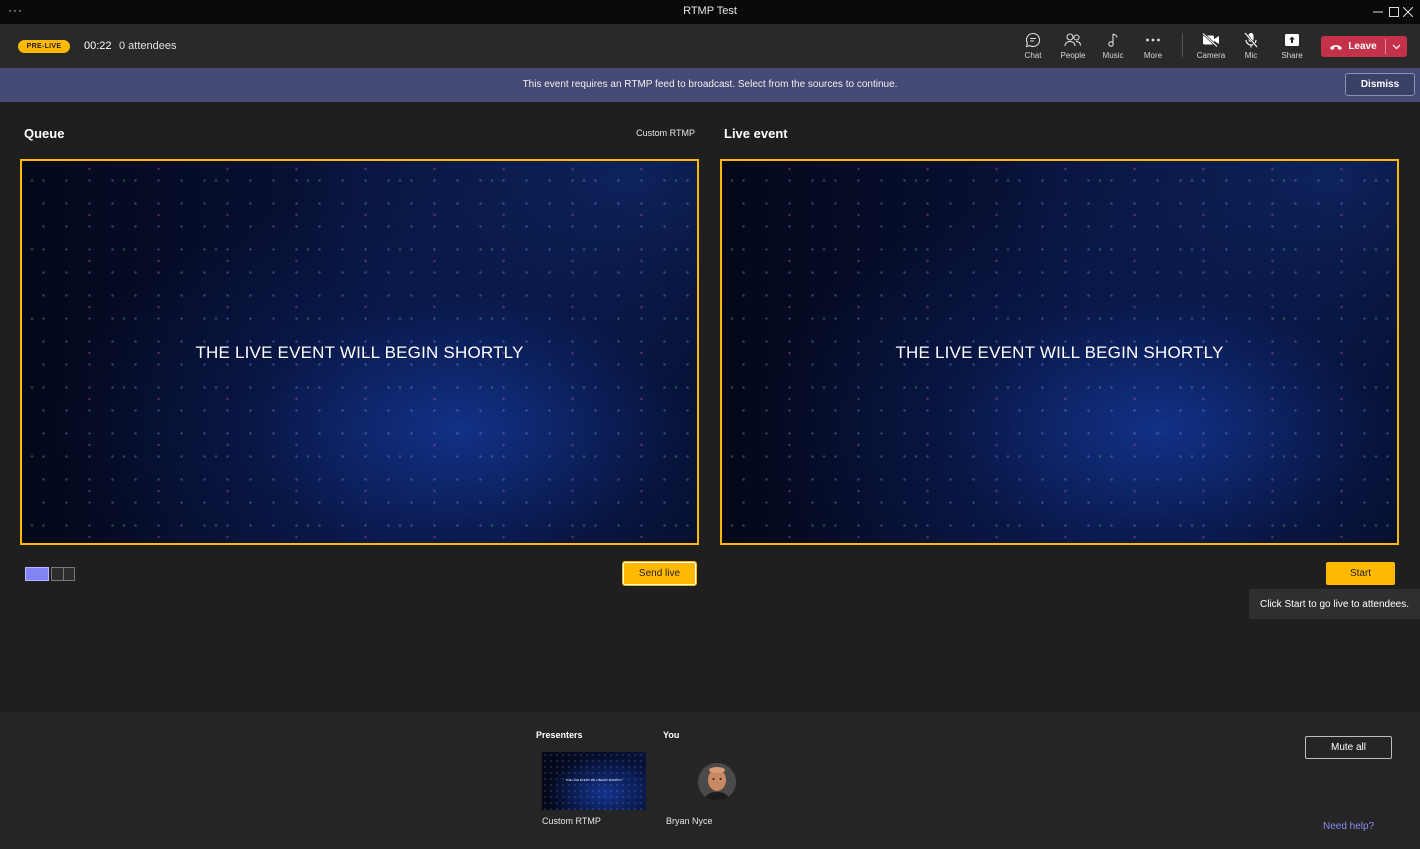 The height and width of the screenshot is (849, 1420). I want to click on toolbar-separator, so click(1182, 45).